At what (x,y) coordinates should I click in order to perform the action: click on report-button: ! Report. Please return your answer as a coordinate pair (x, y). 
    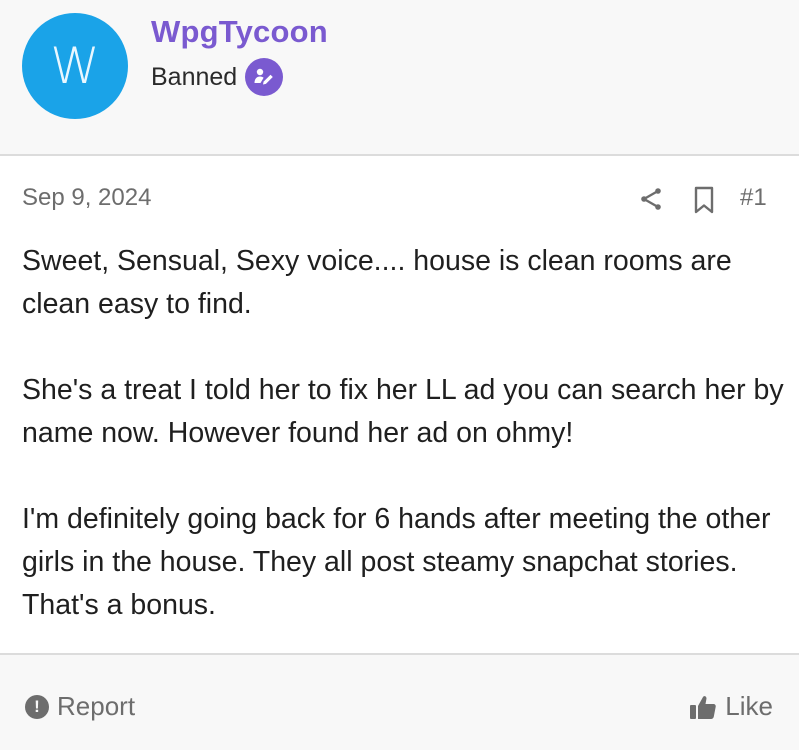
    Looking at the image, I should click on (80, 706).